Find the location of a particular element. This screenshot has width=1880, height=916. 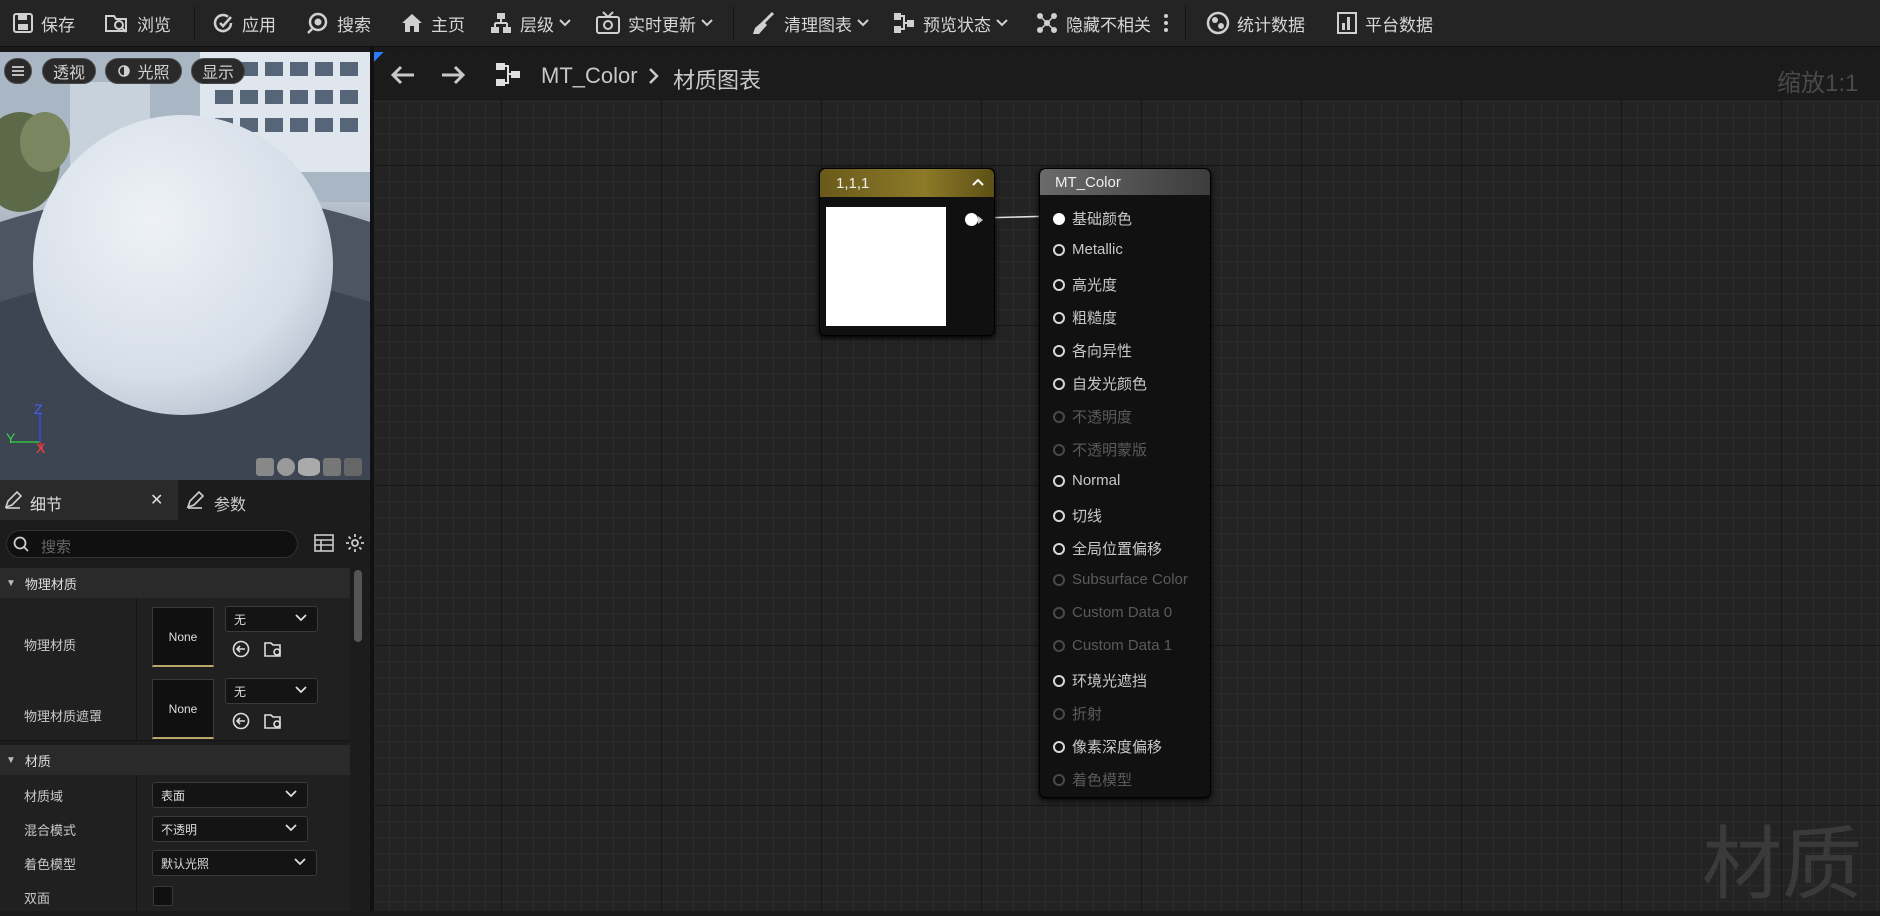

close-tab-button: ✕ is located at coordinates (156, 500).